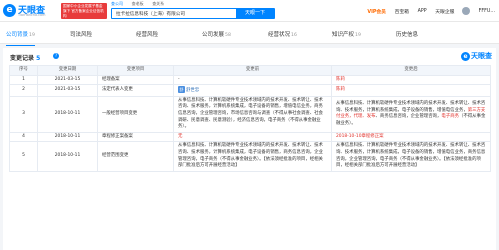 The width and height of the screenshot is (499, 250). Describe the element at coordinates (138, 4) in the screenshot. I see `search-tab-boss: 查老板` at that location.